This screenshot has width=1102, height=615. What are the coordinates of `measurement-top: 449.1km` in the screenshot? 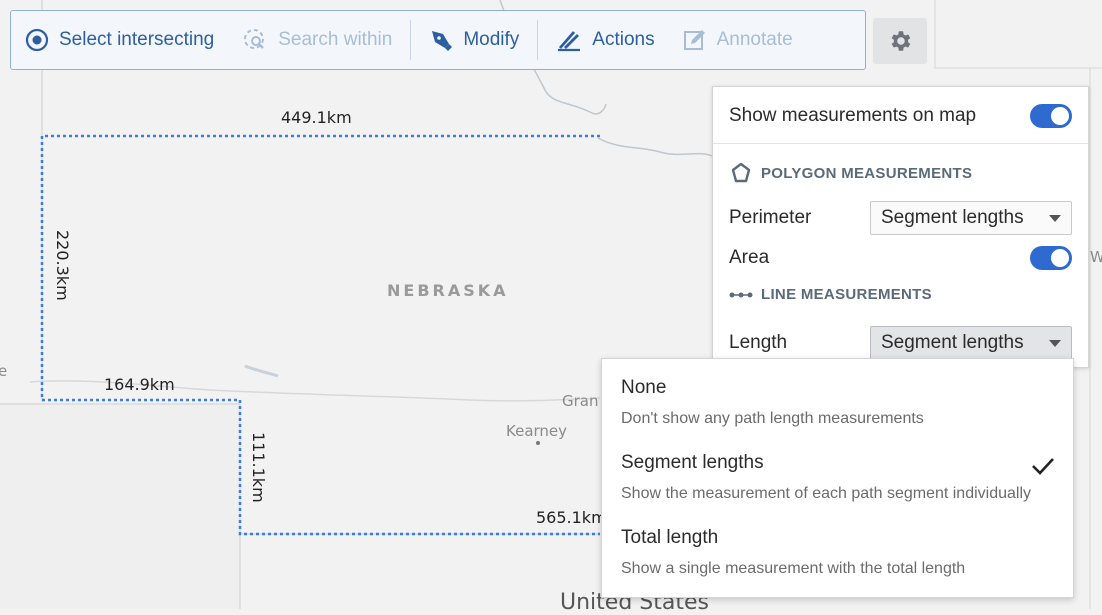 It's located at (316, 117).